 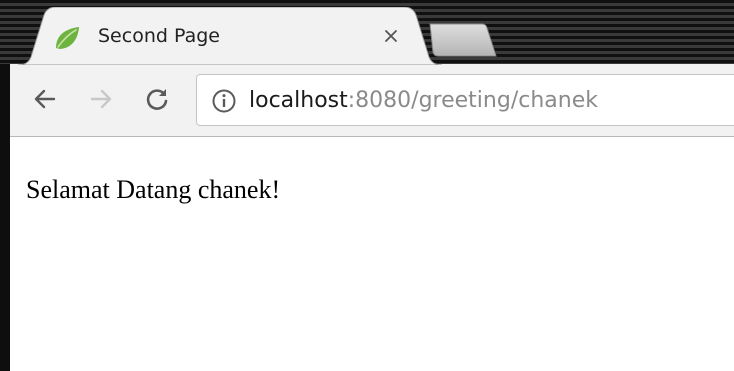 I want to click on url-host: localhost, so click(x=298, y=100).